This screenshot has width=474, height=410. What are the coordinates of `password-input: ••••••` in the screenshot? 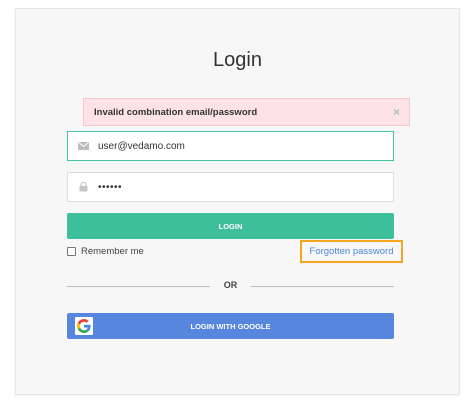 It's located at (110, 187).